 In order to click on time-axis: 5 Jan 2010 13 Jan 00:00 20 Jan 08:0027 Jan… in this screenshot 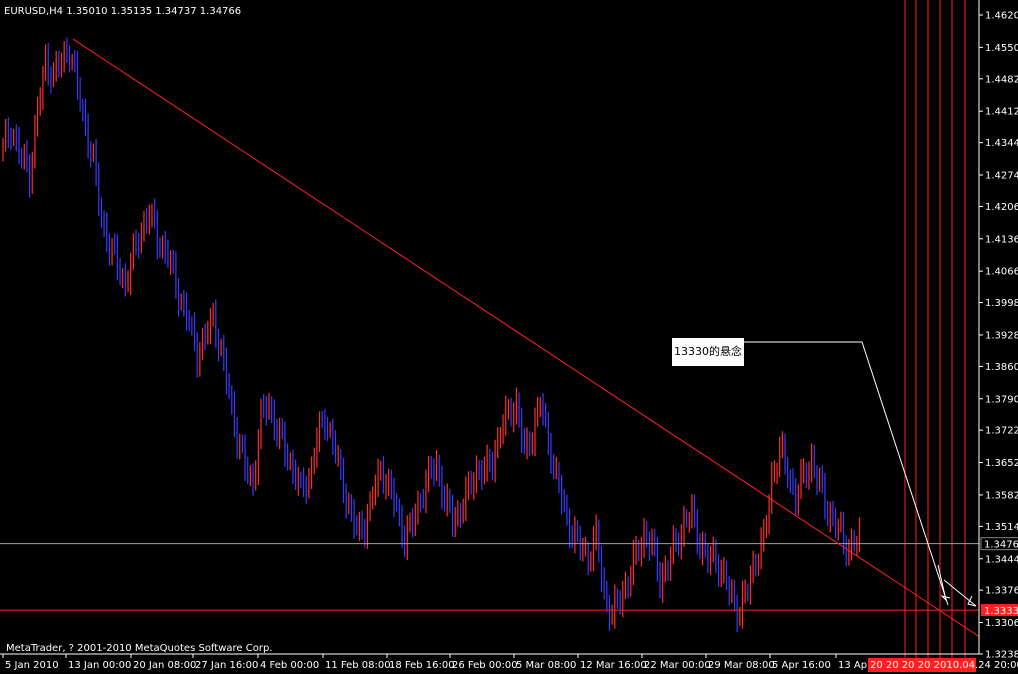, I will do `click(509, 662)`.